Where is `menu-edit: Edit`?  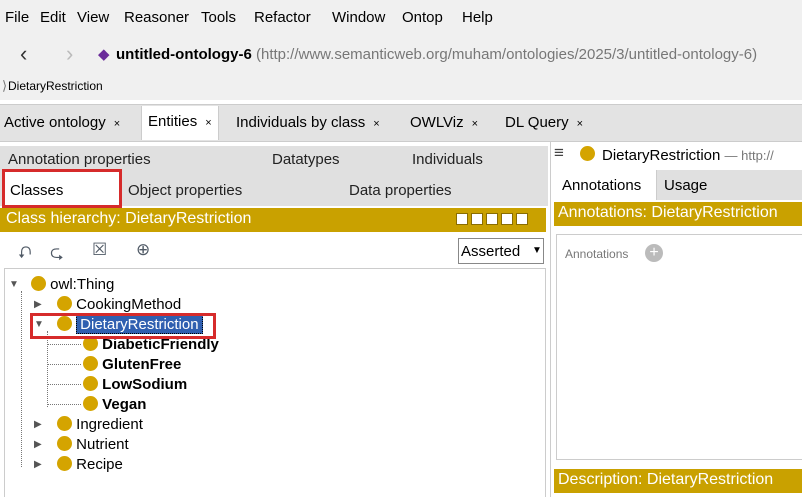 menu-edit: Edit is located at coordinates (53, 17).